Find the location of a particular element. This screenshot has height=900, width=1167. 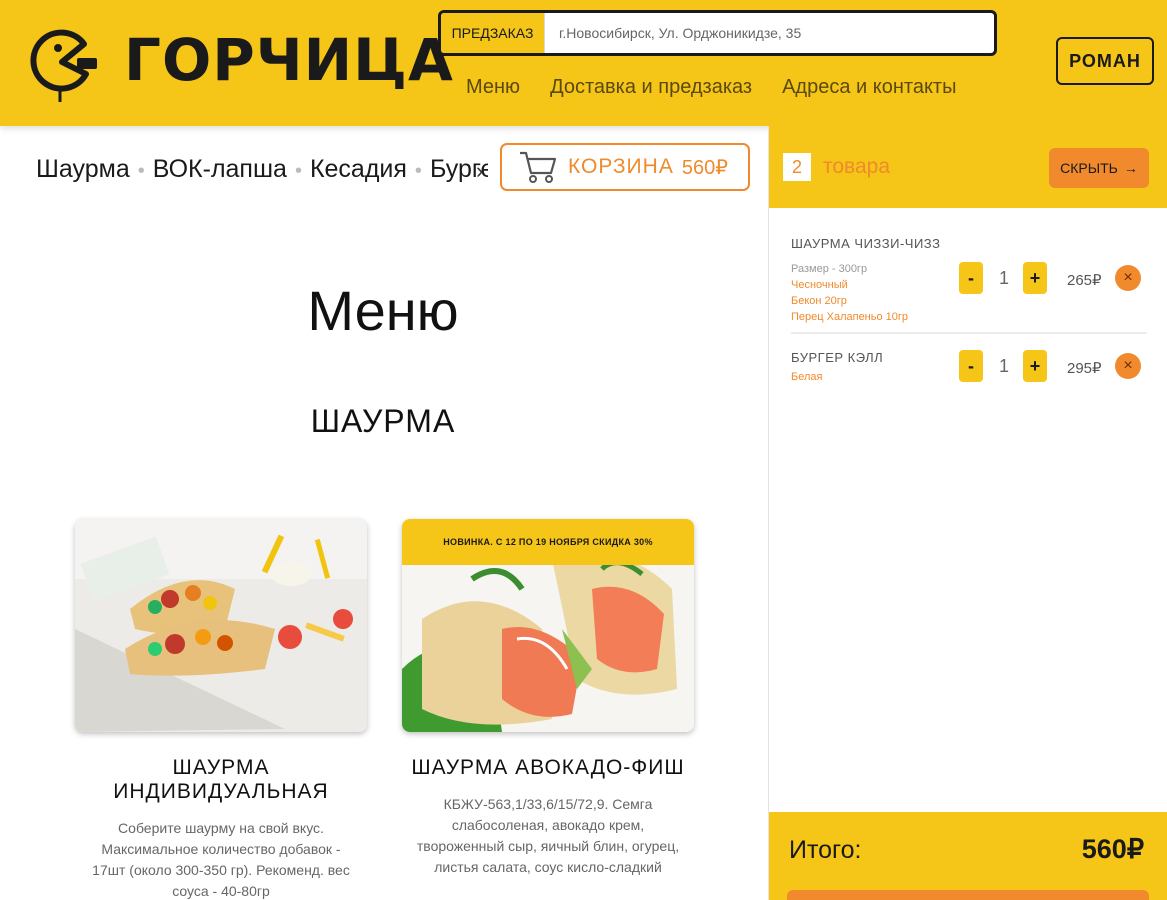

cart-item-price: 295₽ is located at coordinates (1084, 368).